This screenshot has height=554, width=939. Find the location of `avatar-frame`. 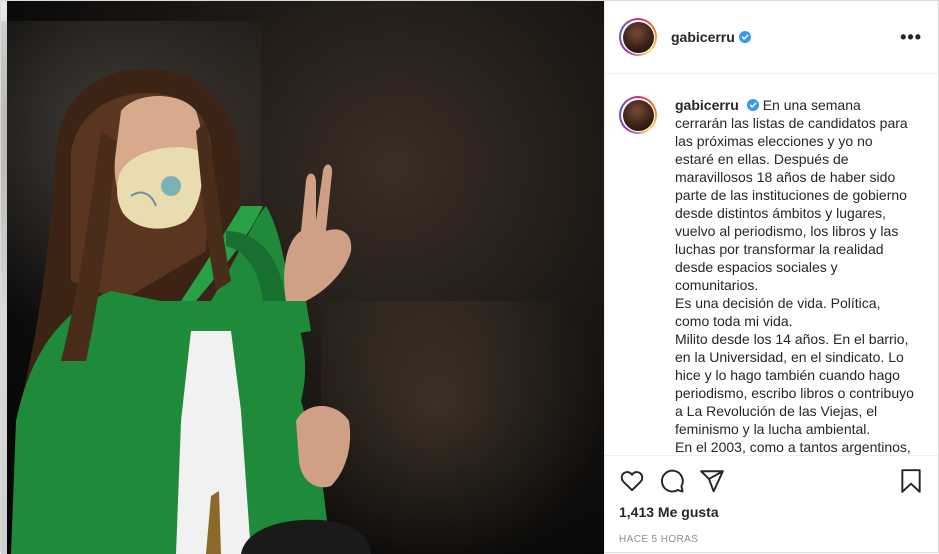

avatar-frame is located at coordinates (638, 37).